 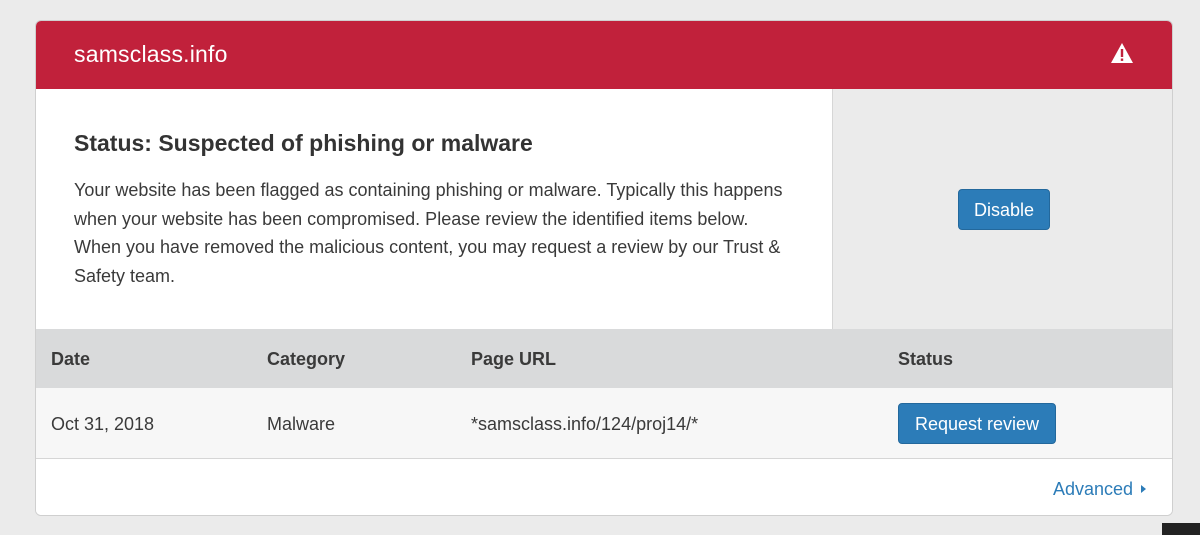 What do you see at coordinates (1143, 489) in the screenshot?
I see `caret-right-icon` at bounding box center [1143, 489].